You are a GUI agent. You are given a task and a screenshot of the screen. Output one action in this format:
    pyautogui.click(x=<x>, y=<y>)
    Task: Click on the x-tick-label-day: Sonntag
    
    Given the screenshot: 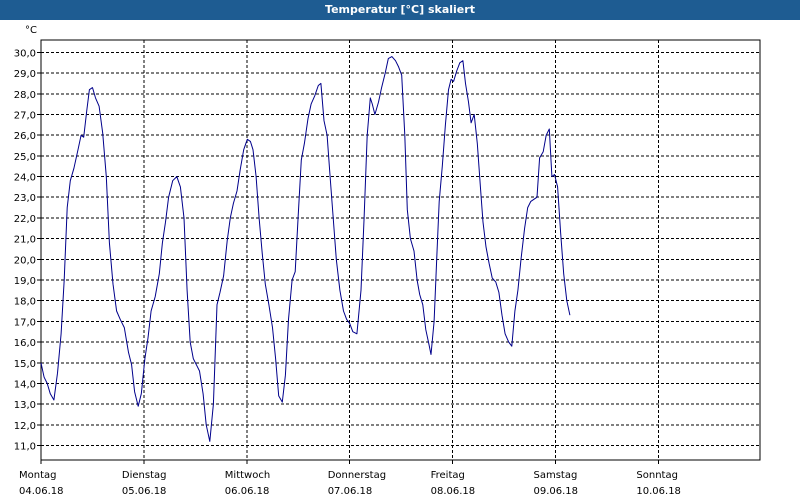 What is the action you would take?
    pyautogui.click(x=657, y=475)
    